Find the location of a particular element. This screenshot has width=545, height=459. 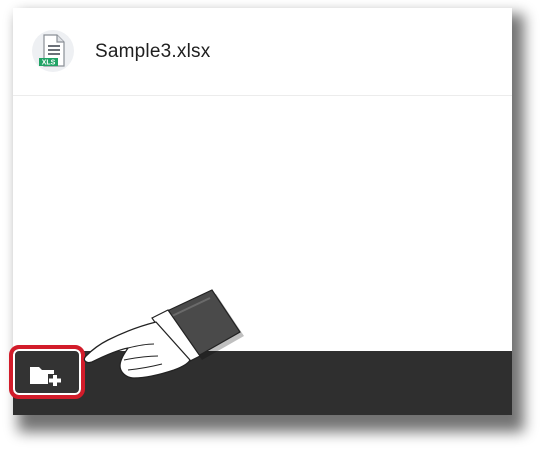

file-name: Sample3.xlsx is located at coordinates (153, 51).